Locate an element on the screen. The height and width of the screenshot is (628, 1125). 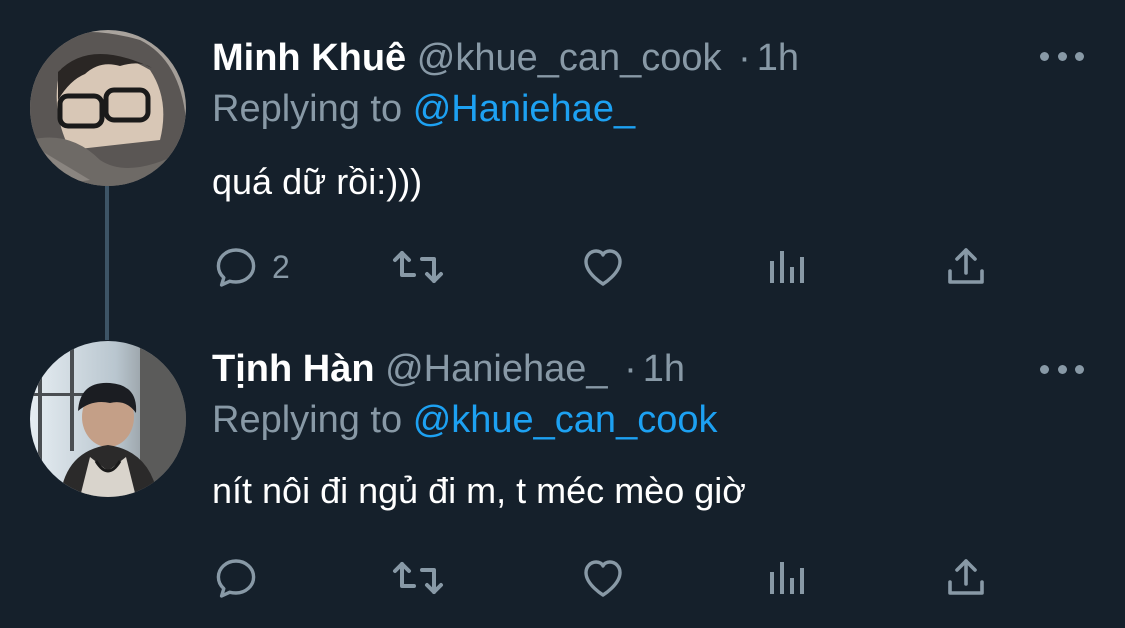
tweet-actions: 2 is located at coordinates (562, 267).